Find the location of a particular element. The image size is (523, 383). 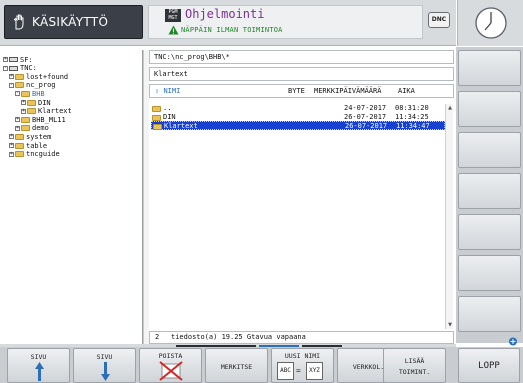

column-bytes: BYTE is located at coordinates (296, 91).